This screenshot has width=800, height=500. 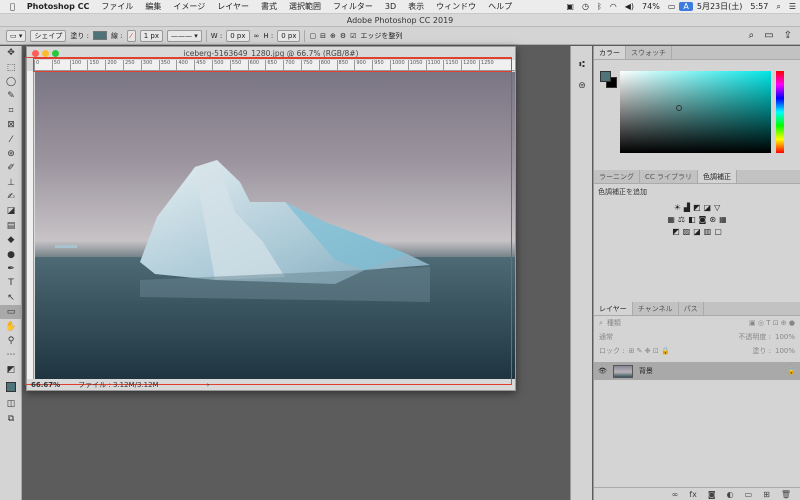 What do you see at coordinates (602, 371) in the screenshot?
I see `eye-icon: 👁` at bounding box center [602, 371].